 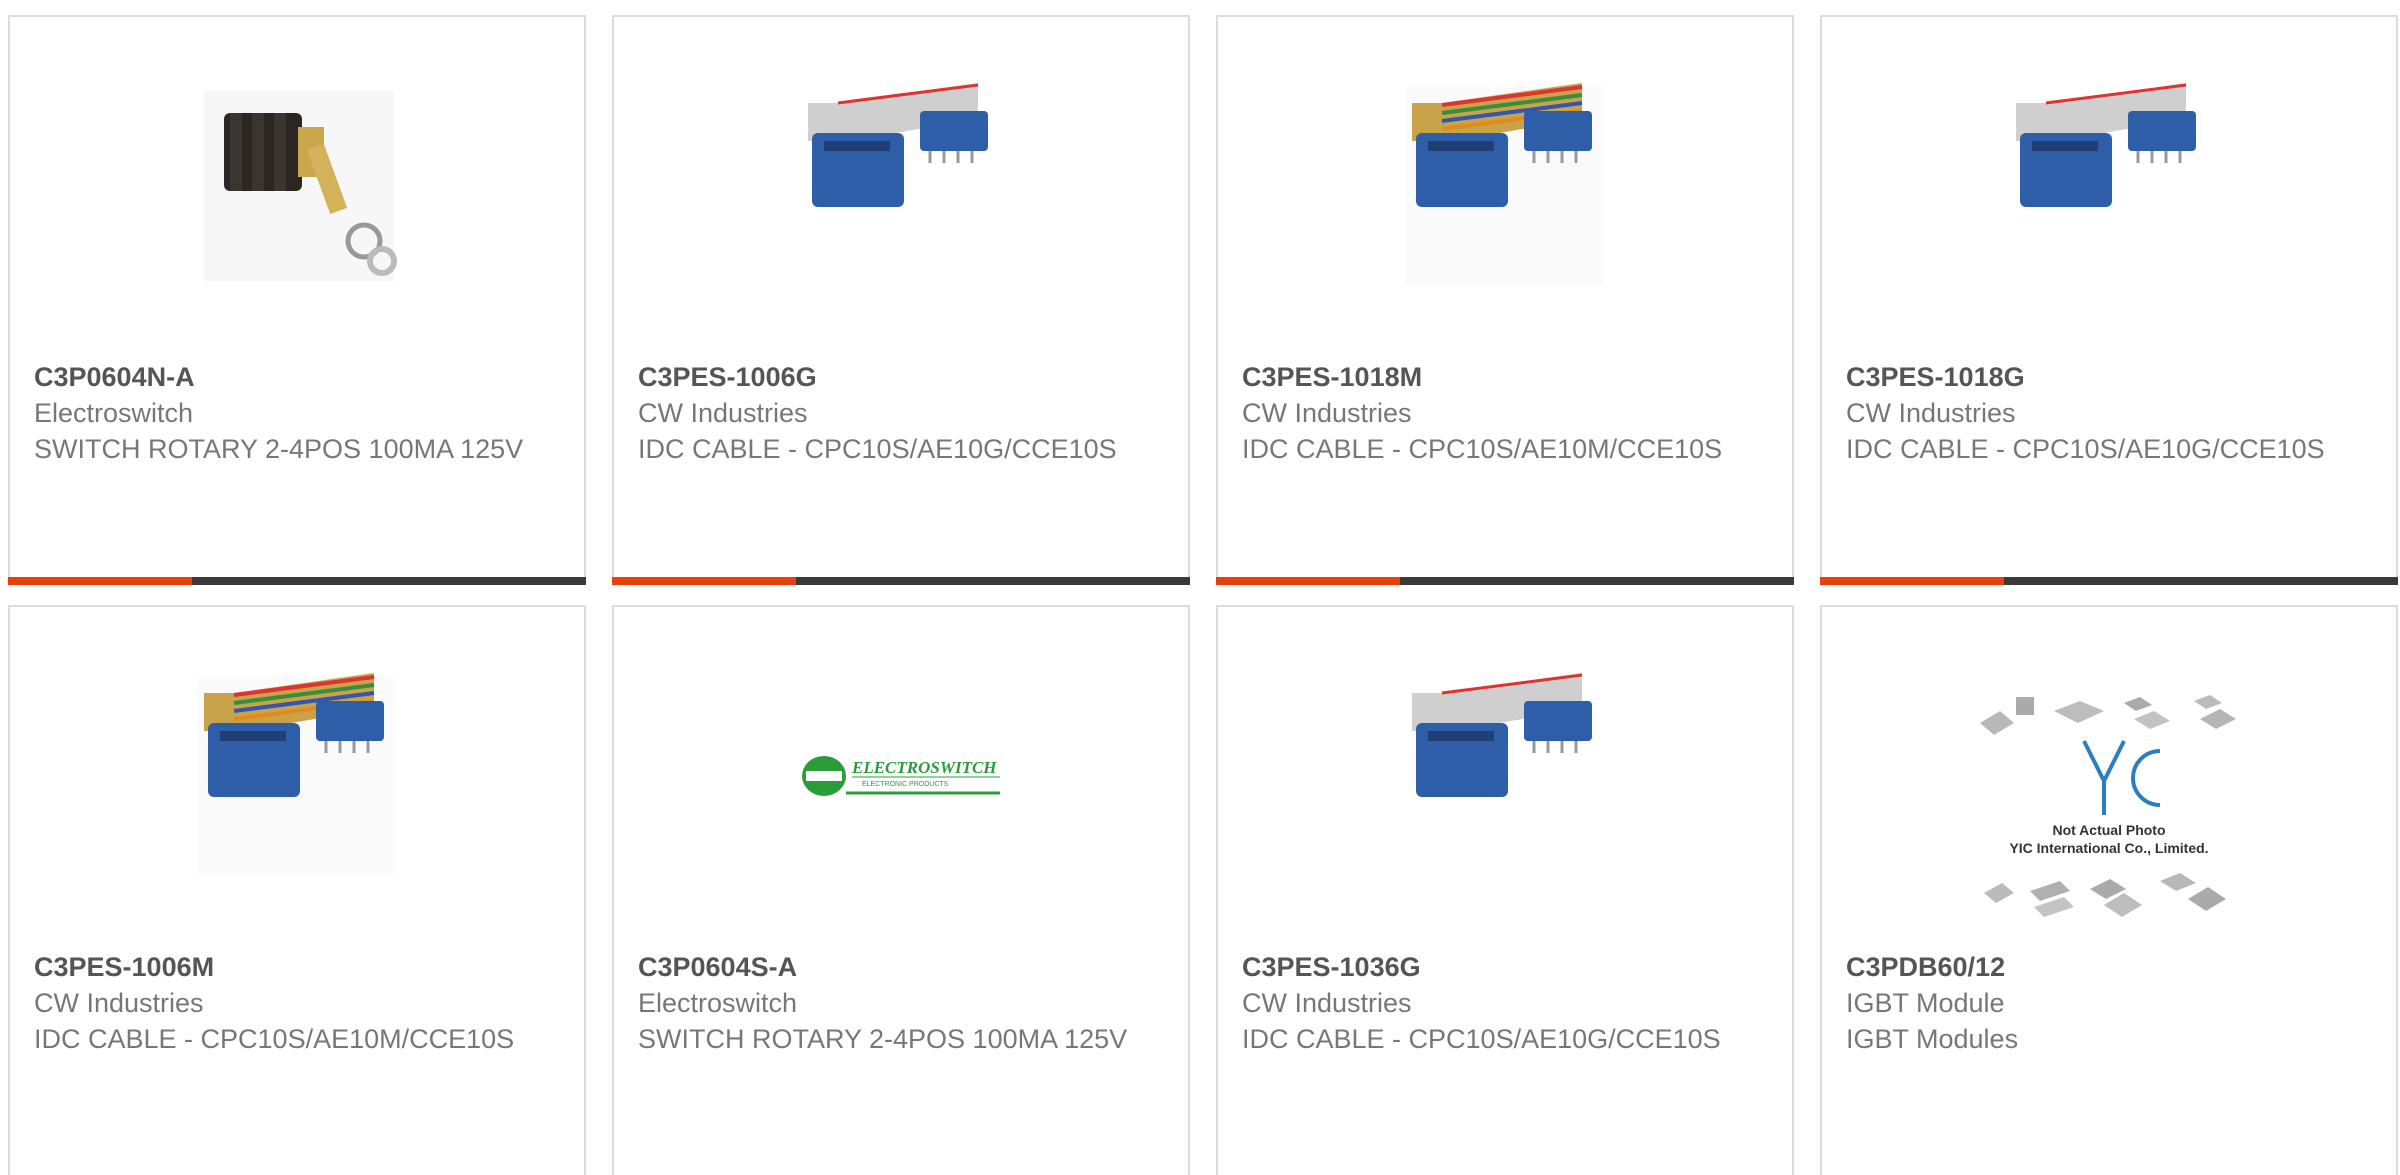 What do you see at coordinates (1932, 1039) in the screenshot?
I see `description: IGBT Modules` at bounding box center [1932, 1039].